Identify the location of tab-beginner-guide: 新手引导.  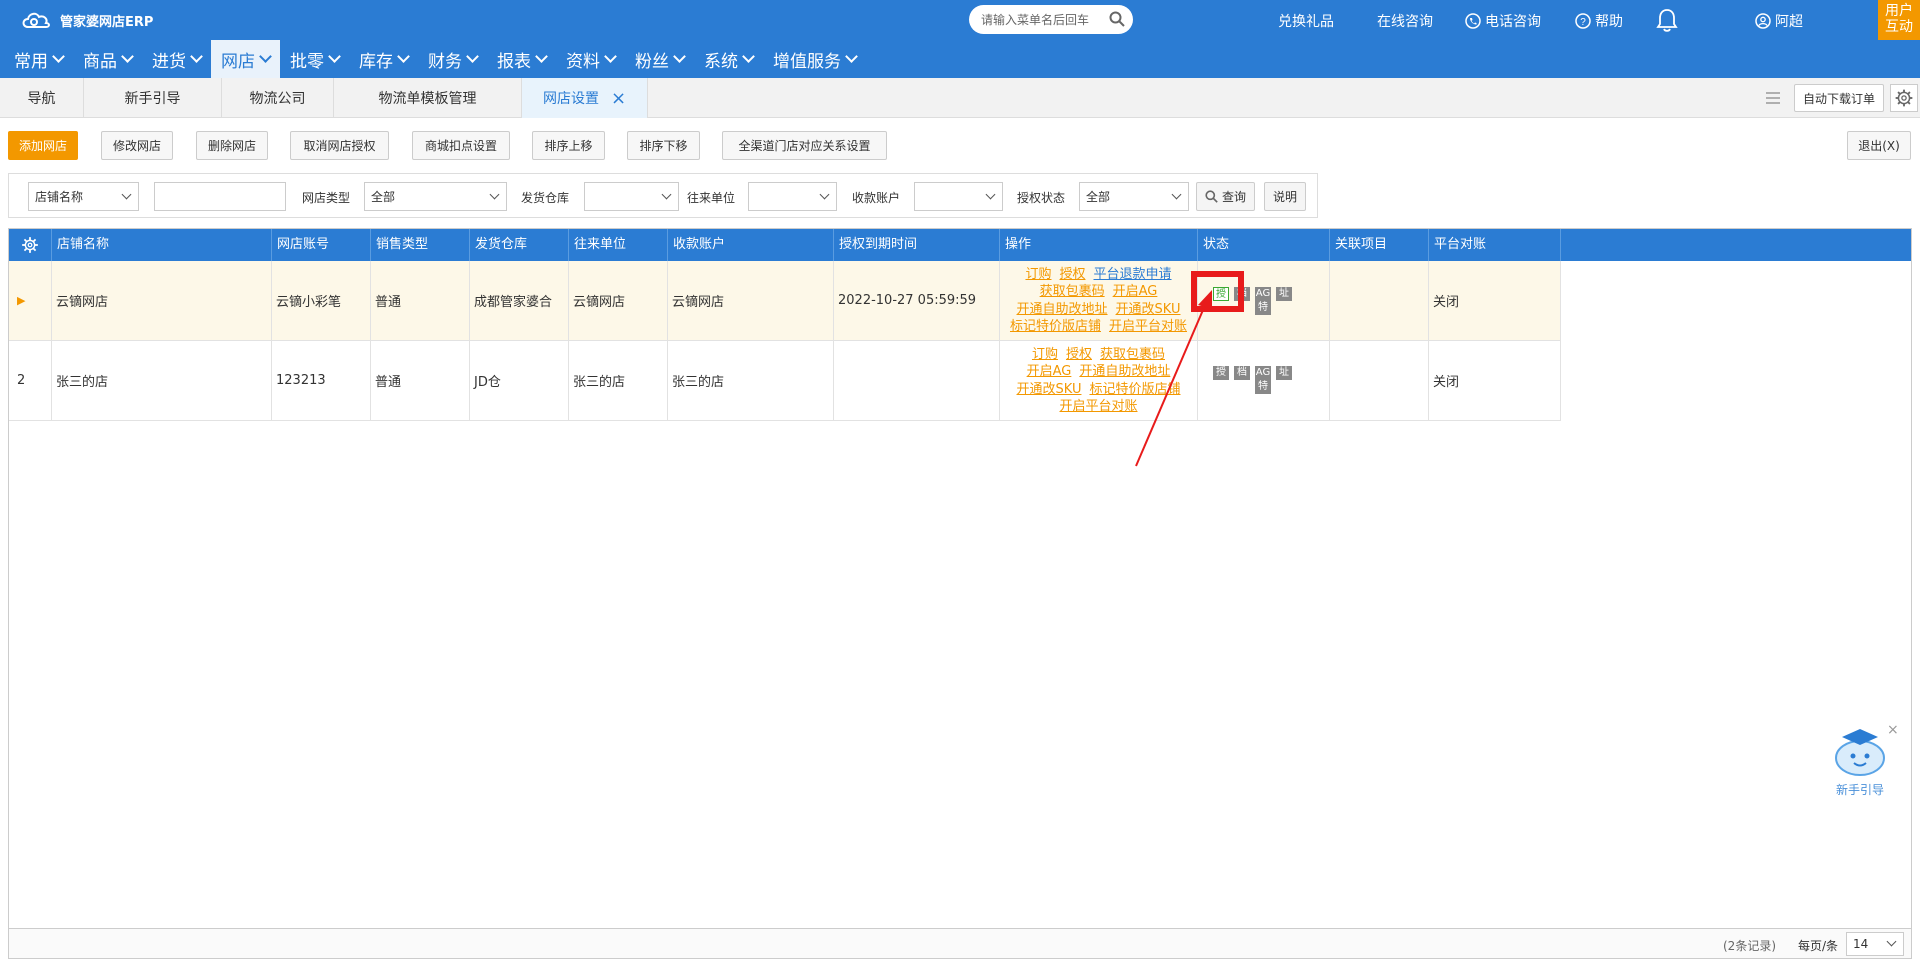
(153, 98).